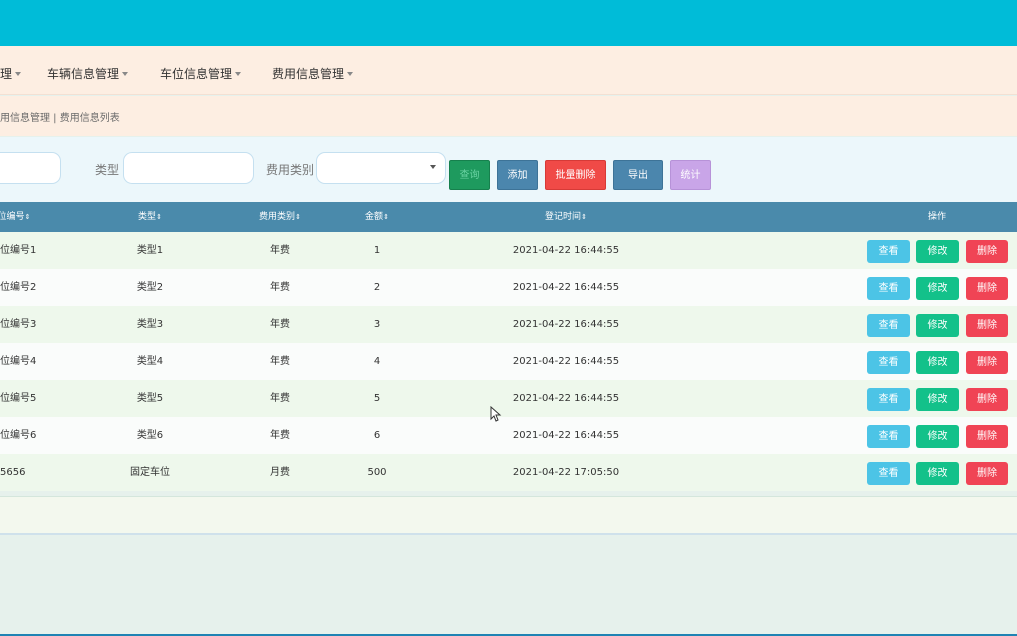  What do you see at coordinates (517, 175) in the screenshot?
I see `add-button: 添加` at bounding box center [517, 175].